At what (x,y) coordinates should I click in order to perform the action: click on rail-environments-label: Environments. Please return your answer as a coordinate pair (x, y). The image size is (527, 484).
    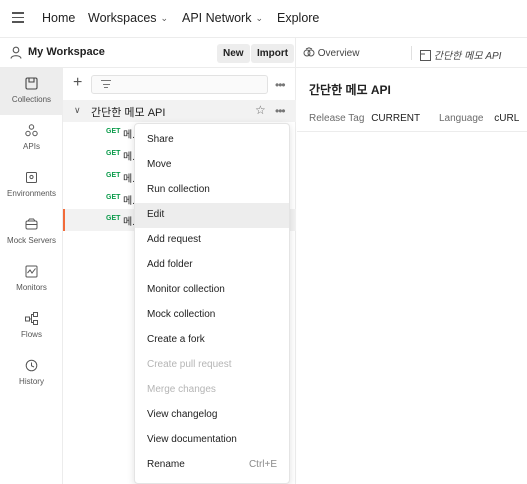
    Looking at the image, I should click on (31, 193).